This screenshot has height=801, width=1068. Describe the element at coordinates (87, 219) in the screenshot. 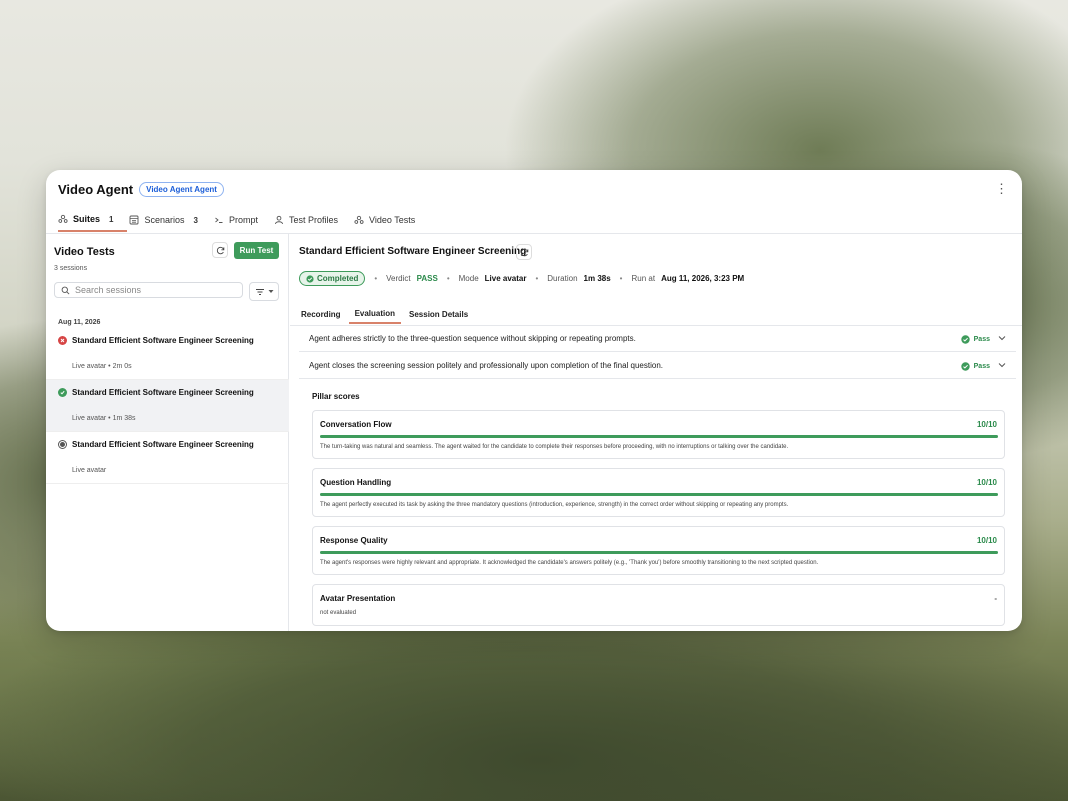

I see `tab-label: Suites` at that location.